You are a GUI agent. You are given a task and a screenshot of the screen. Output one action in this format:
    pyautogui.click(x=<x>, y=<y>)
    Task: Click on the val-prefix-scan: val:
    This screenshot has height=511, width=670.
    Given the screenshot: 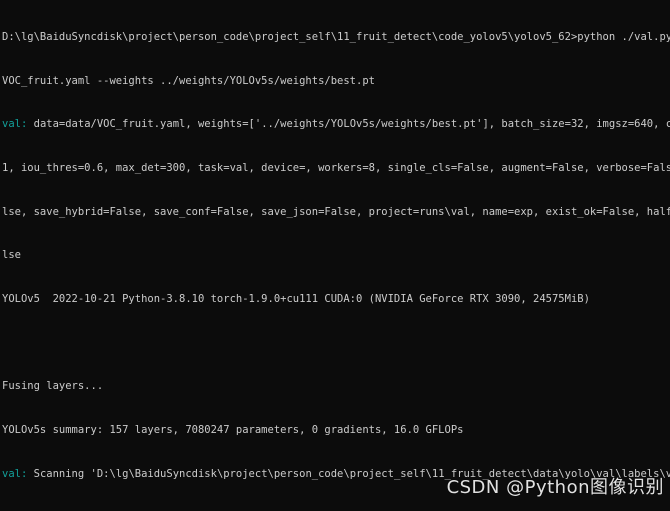 What is the action you would take?
    pyautogui.click(x=15, y=473)
    